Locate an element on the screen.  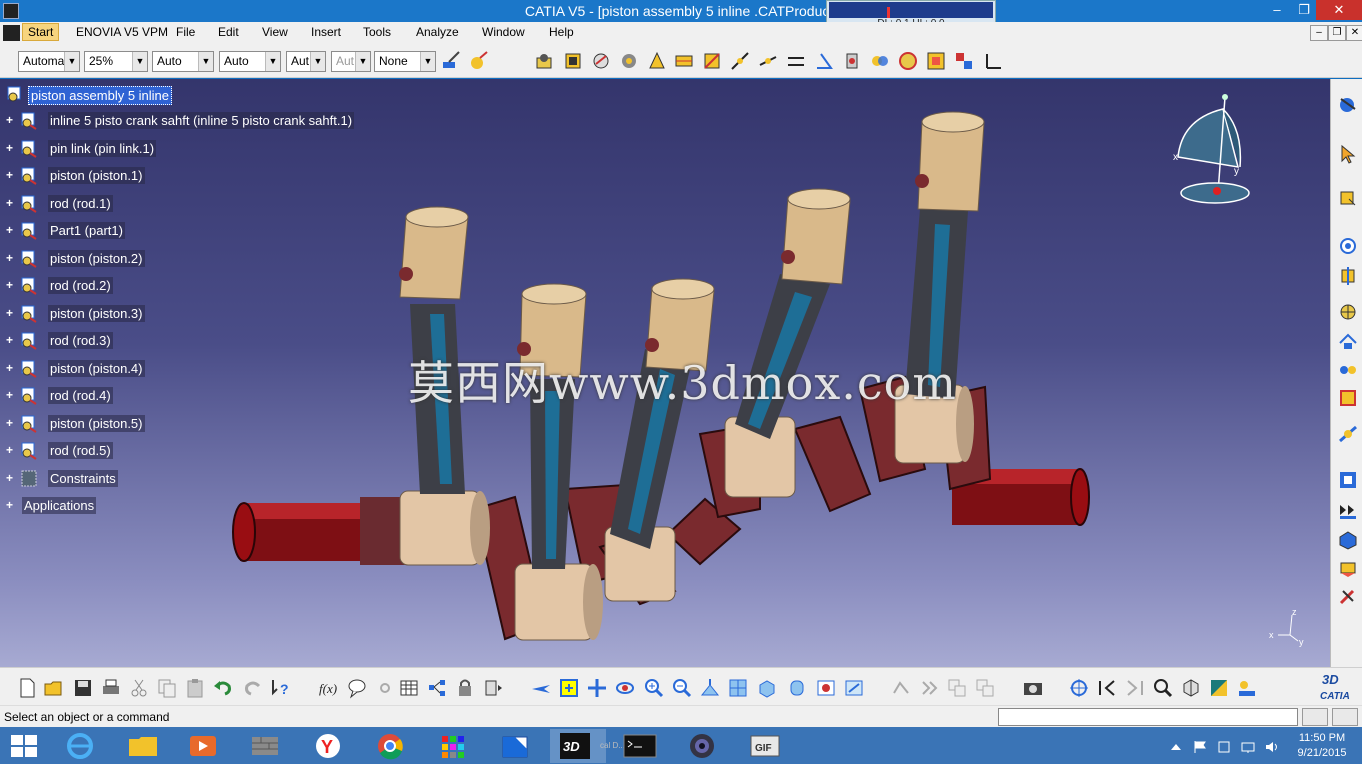
tree-node-label: piston (piston.4) is located at coordinates (96, 368).